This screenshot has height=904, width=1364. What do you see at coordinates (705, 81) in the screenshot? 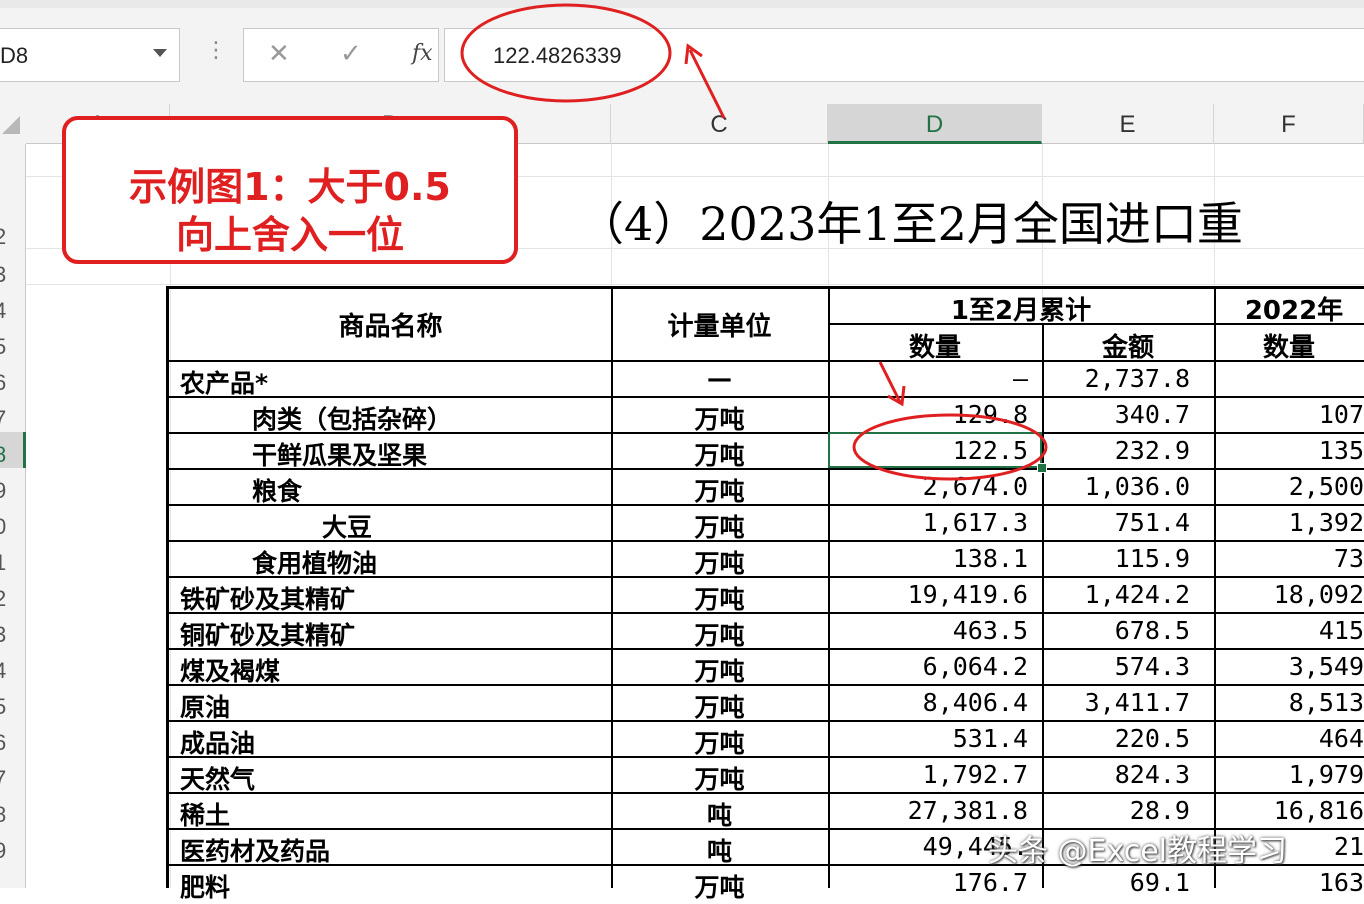
I see `formula-arrow-icon` at bounding box center [705, 81].